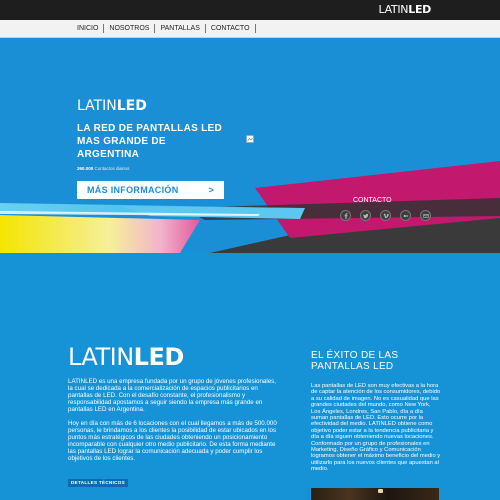  What do you see at coordinates (375, 494) in the screenshot?
I see `led-screen-photo` at bounding box center [375, 494].